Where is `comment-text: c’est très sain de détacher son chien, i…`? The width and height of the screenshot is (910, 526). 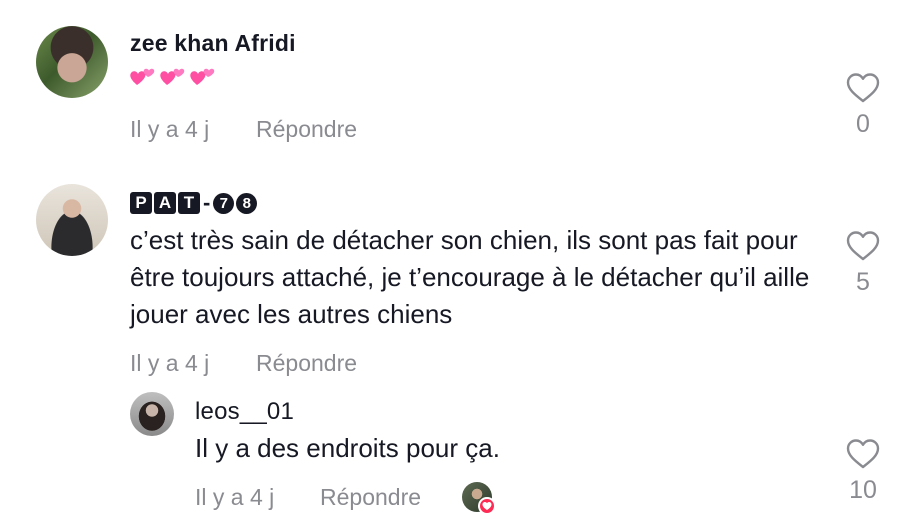
comment-text: c’est très sain de détacher son chien, i… is located at coordinates (470, 277).